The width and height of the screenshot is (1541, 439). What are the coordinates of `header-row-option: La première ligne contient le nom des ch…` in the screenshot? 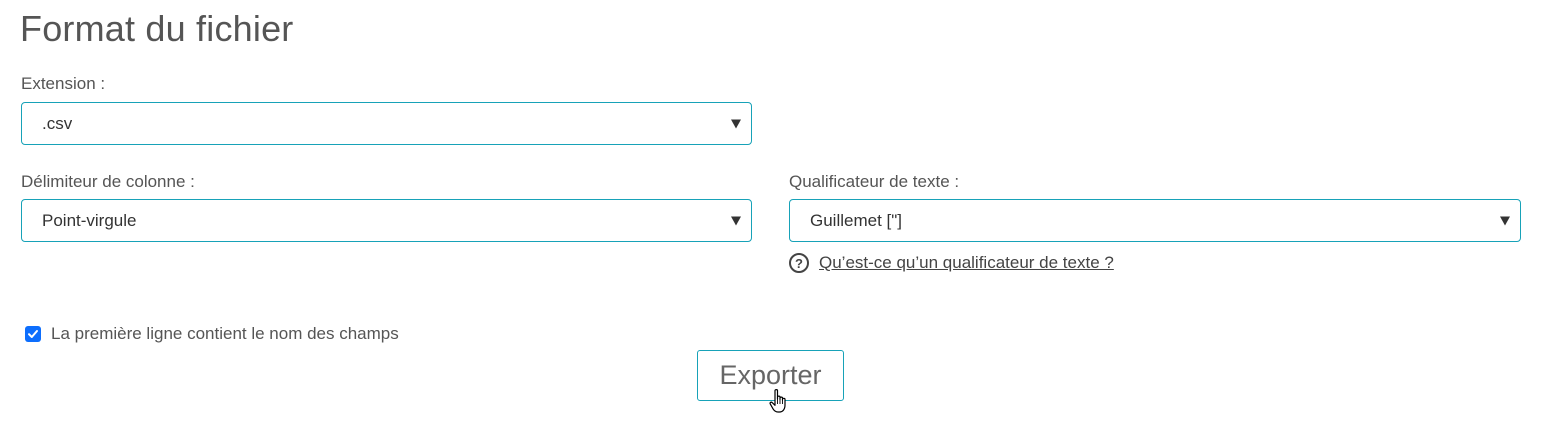 It's located at (212, 334).